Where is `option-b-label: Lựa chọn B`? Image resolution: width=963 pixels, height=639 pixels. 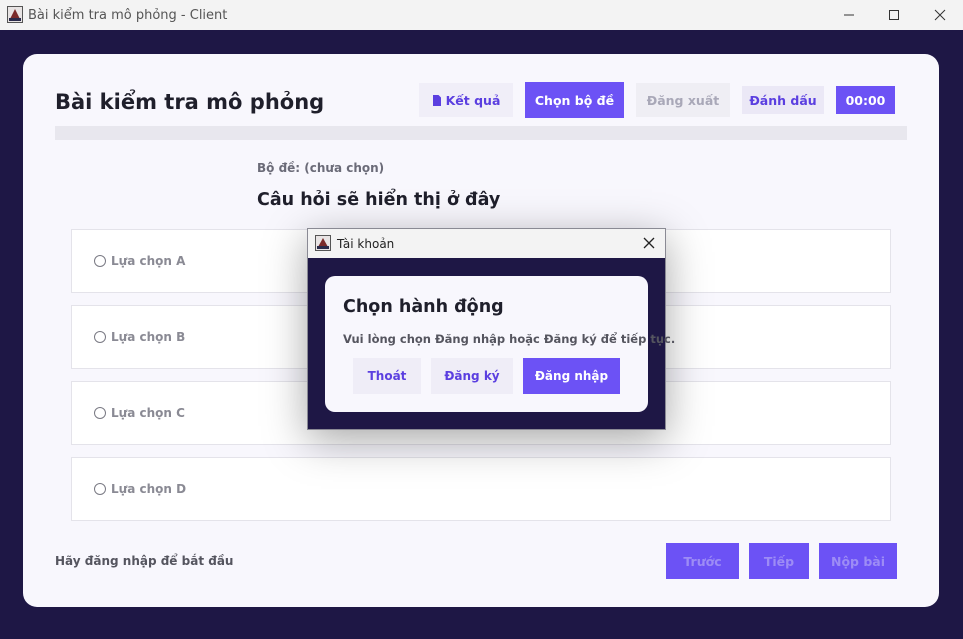
option-b-label: Lựa chọn B is located at coordinates (148, 337).